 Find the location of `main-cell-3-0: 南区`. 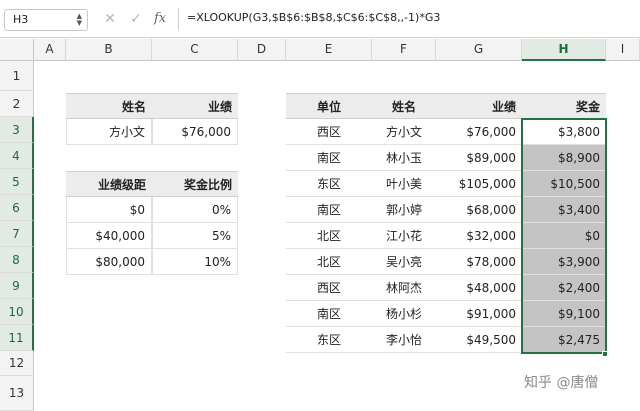

main-cell-3-0: 南区 is located at coordinates (329, 210).